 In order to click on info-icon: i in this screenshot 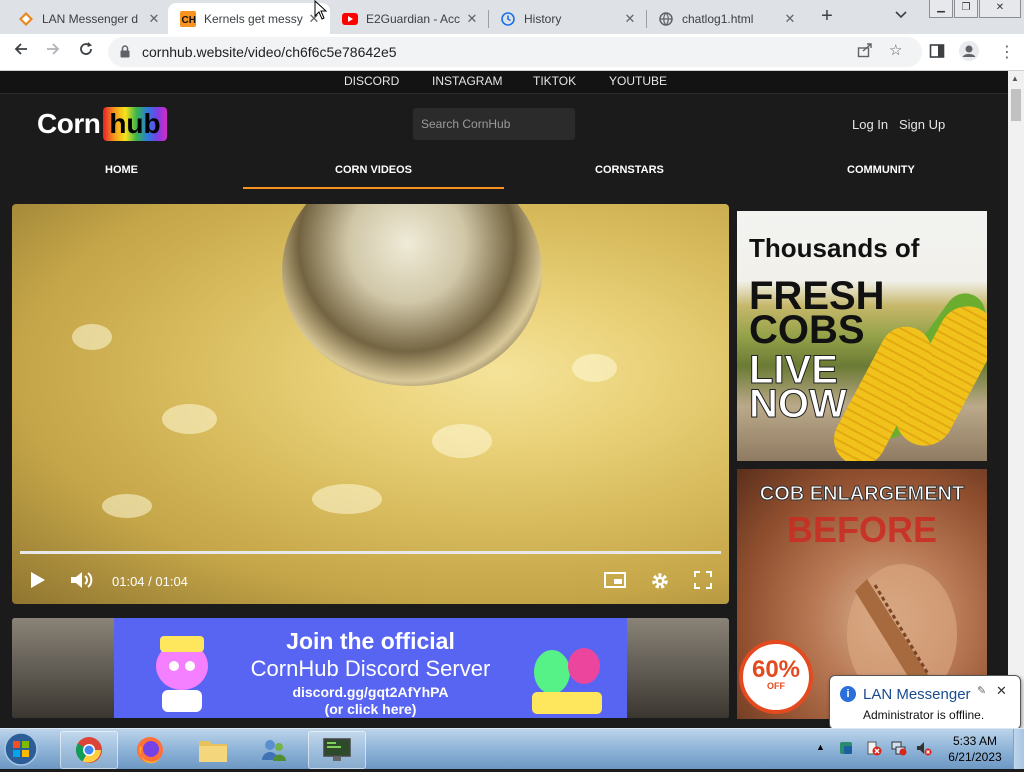, I will do `click(848, 694)`.